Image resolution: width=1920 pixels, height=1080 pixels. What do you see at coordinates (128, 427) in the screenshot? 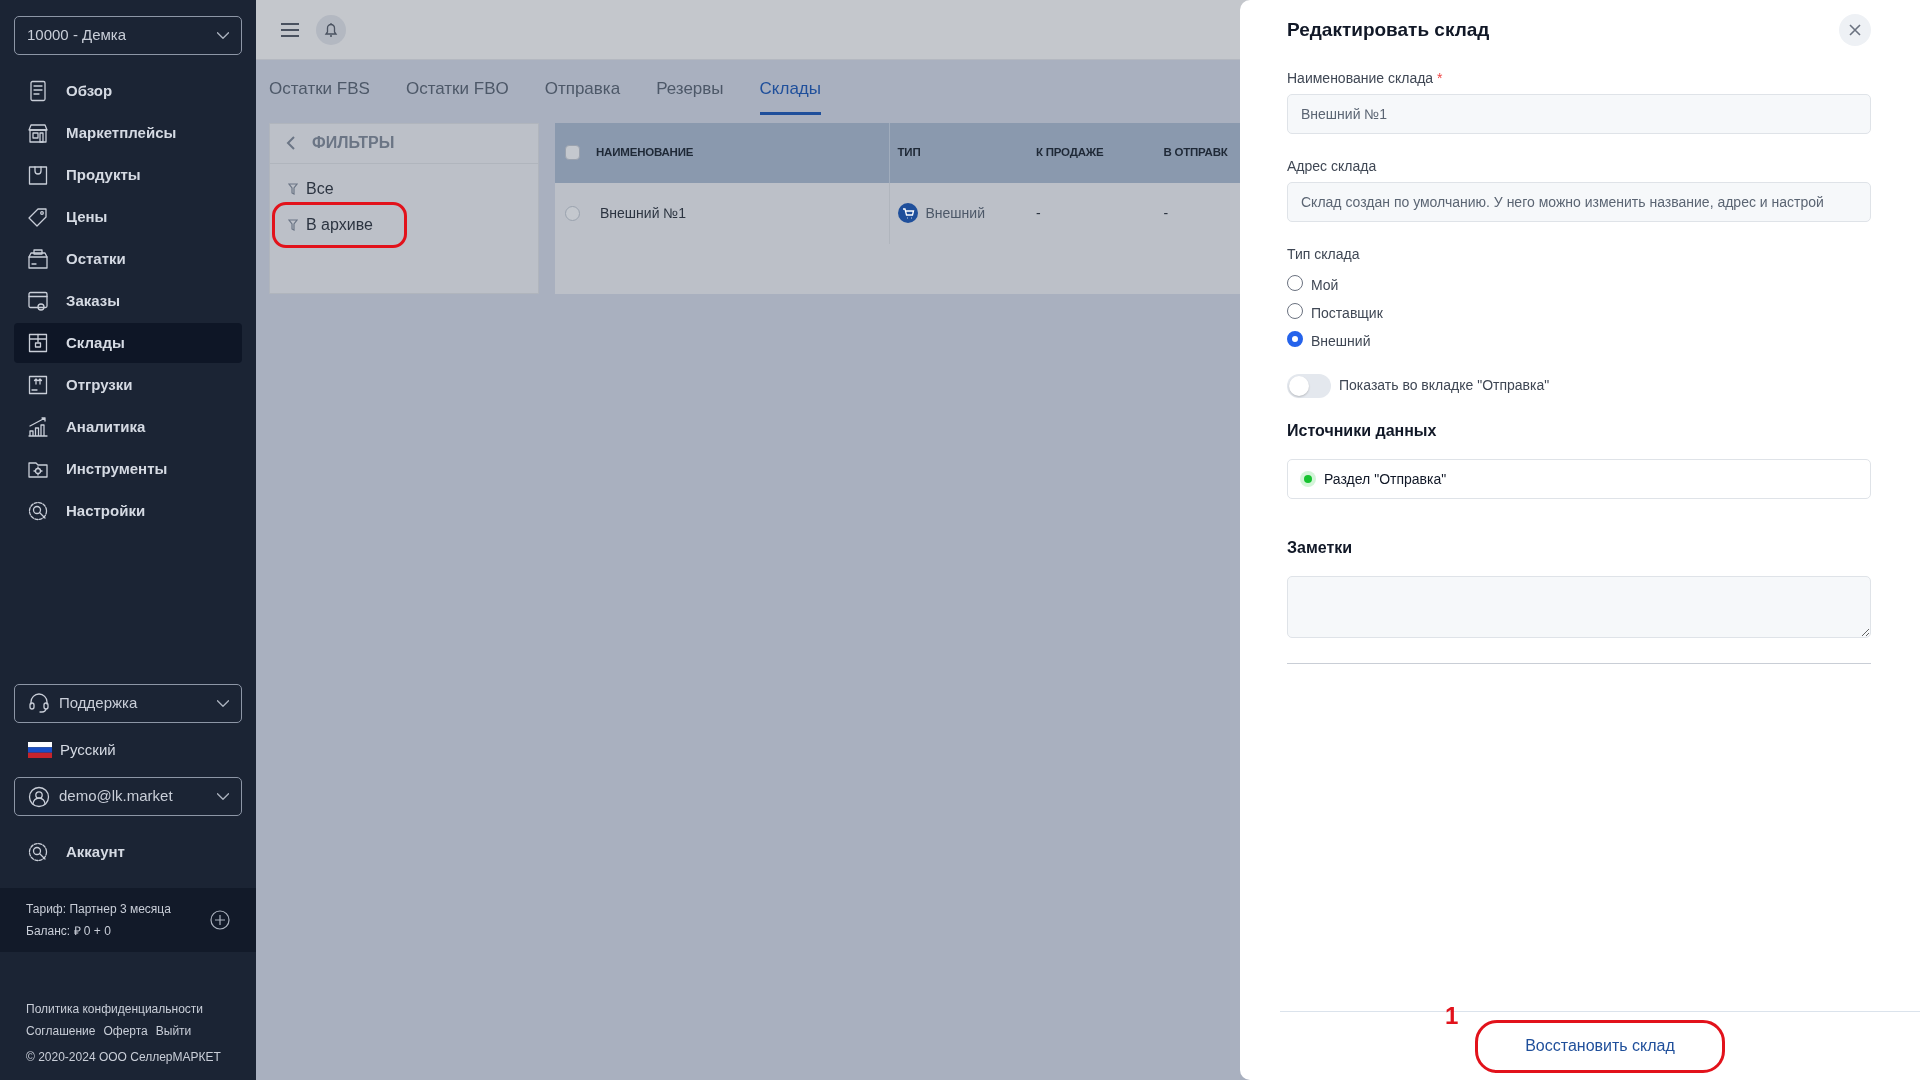
I see `nav-item: Аналитика` at bounding box center [128, 427].